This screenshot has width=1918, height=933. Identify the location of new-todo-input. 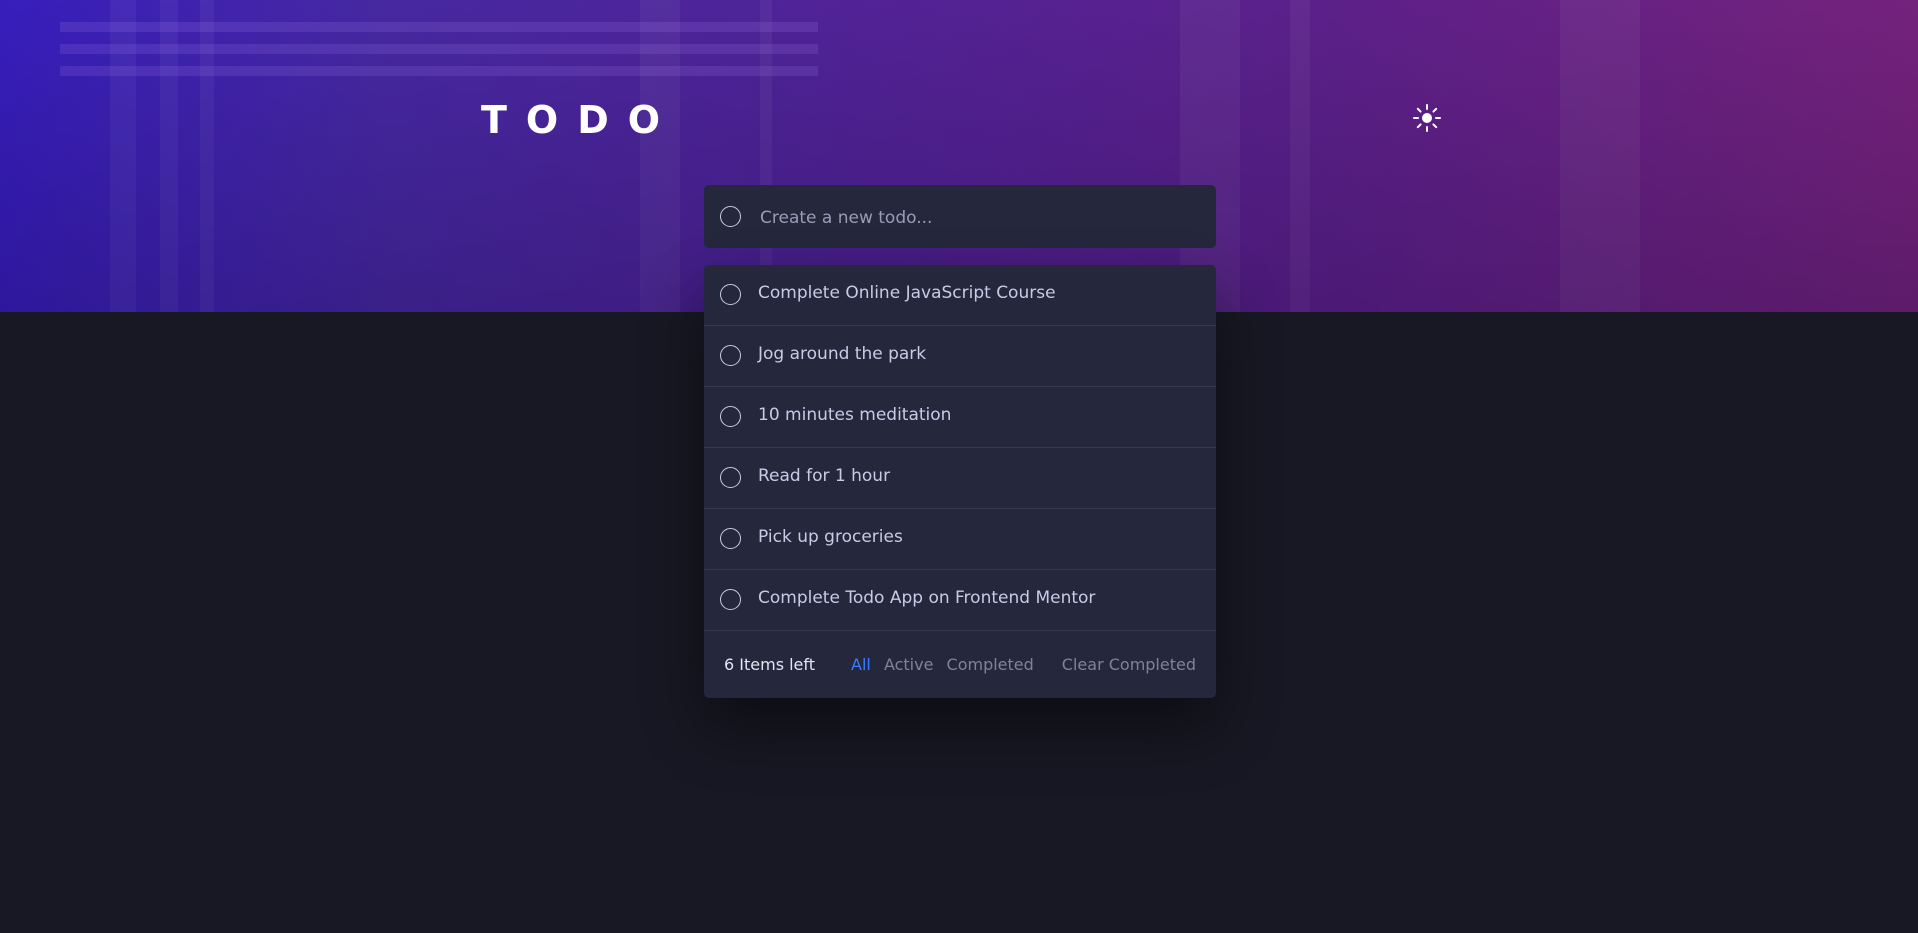
(975, 218).